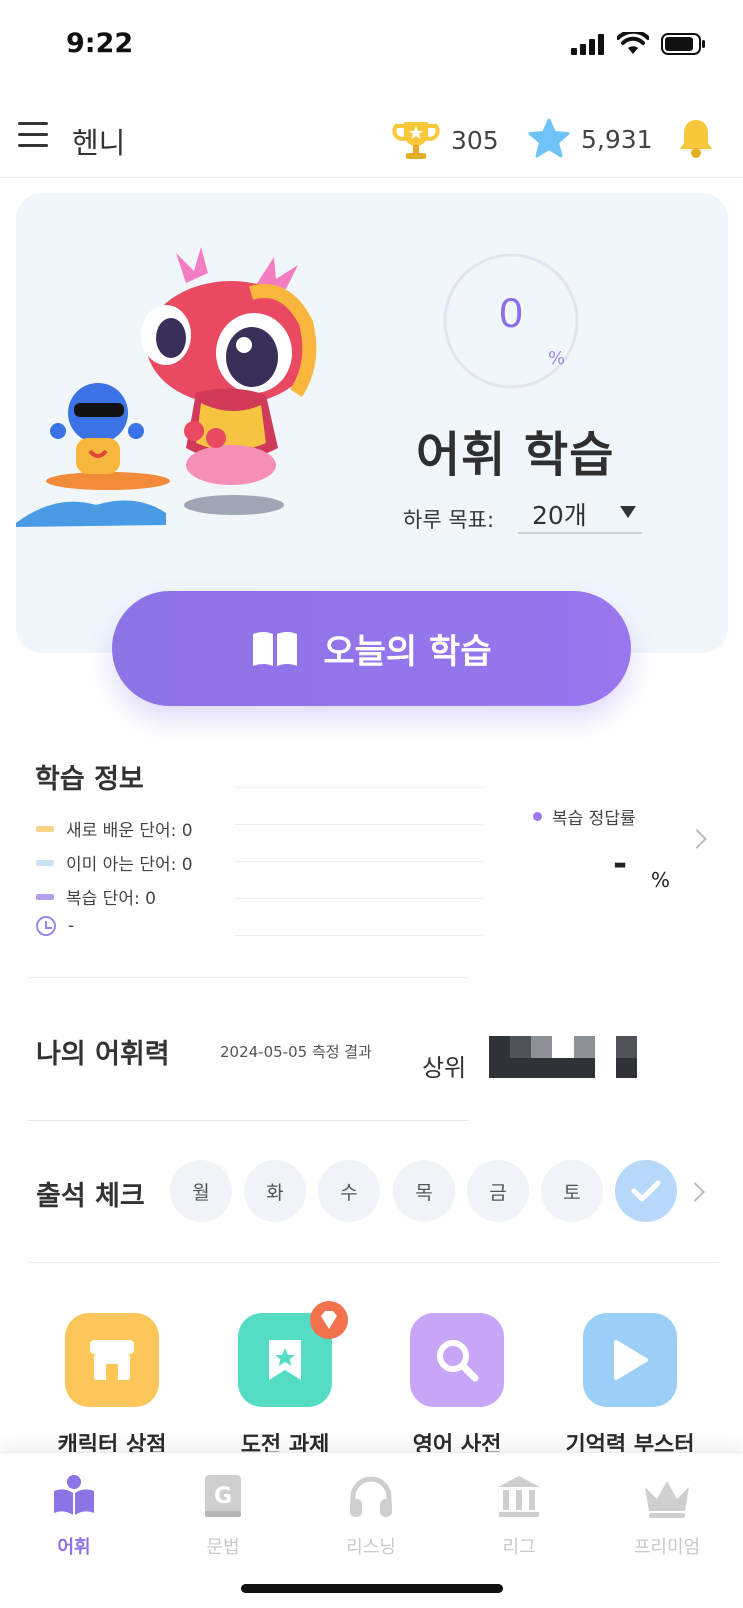 This screenshot has height=1608, width=743. Describe the element at coordinates (683, 44) in the screenshot. I see `battery-icon` at that location.